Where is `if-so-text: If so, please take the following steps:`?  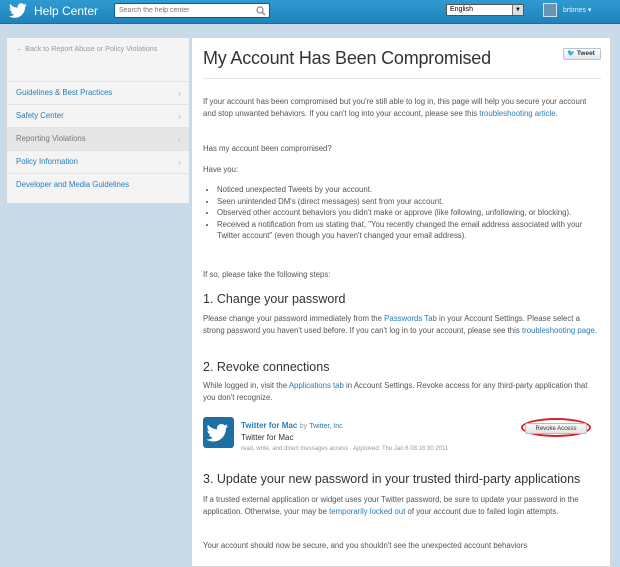 if-so-text: If so, please take the following steps: is located at coordinates (267, 274).